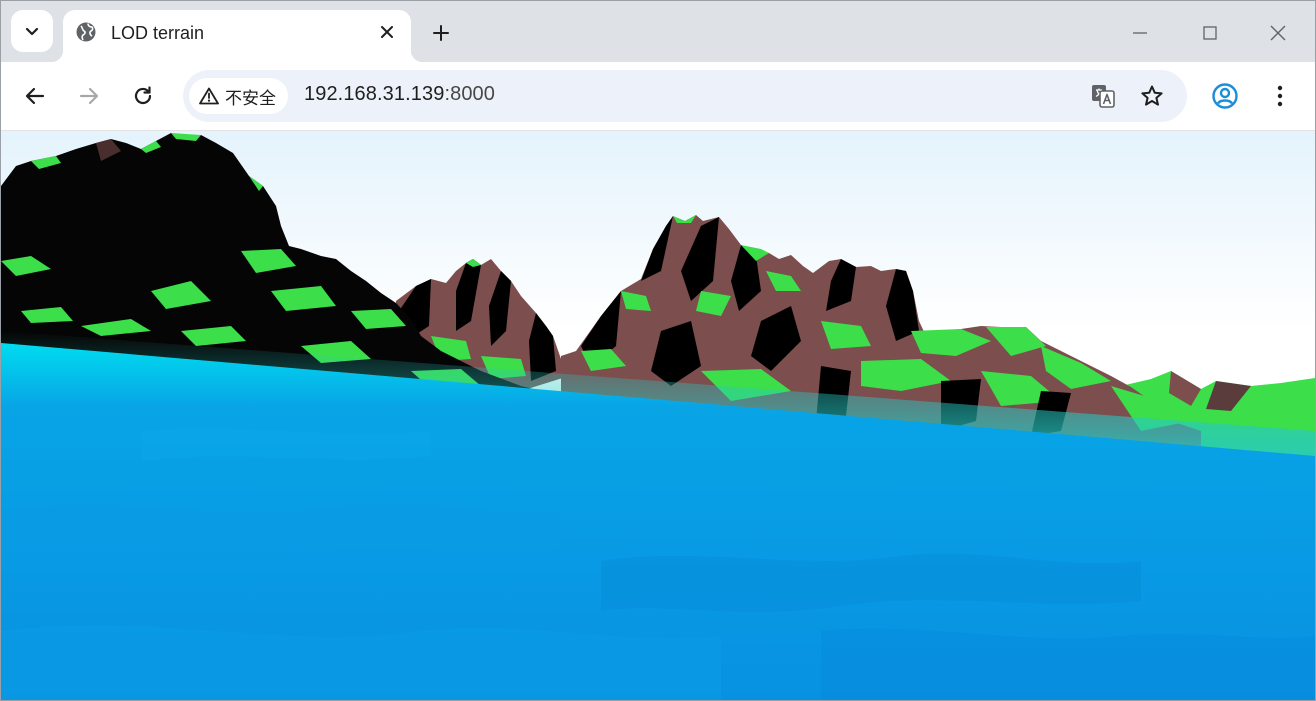 Image resolution: width=1316 pixels, height=701 pixels. What do you see at coordinates (237, 36) in the screenshot?
I see `tab-active: LOD terrain` at bounding box center [237, 36].